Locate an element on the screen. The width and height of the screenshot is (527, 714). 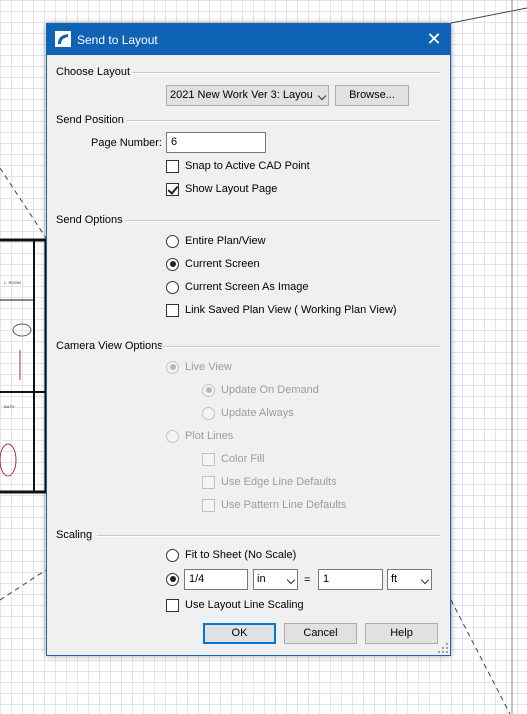
show-layout-label: Show Layout Page is located at coordinates (231, 189).